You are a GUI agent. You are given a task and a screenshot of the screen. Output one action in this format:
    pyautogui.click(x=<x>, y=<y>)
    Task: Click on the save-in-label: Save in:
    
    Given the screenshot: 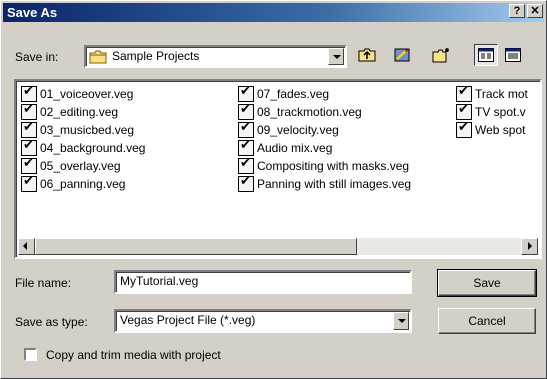 What is the action you would take?
    pyautogui.click(x=37, y=57)
    